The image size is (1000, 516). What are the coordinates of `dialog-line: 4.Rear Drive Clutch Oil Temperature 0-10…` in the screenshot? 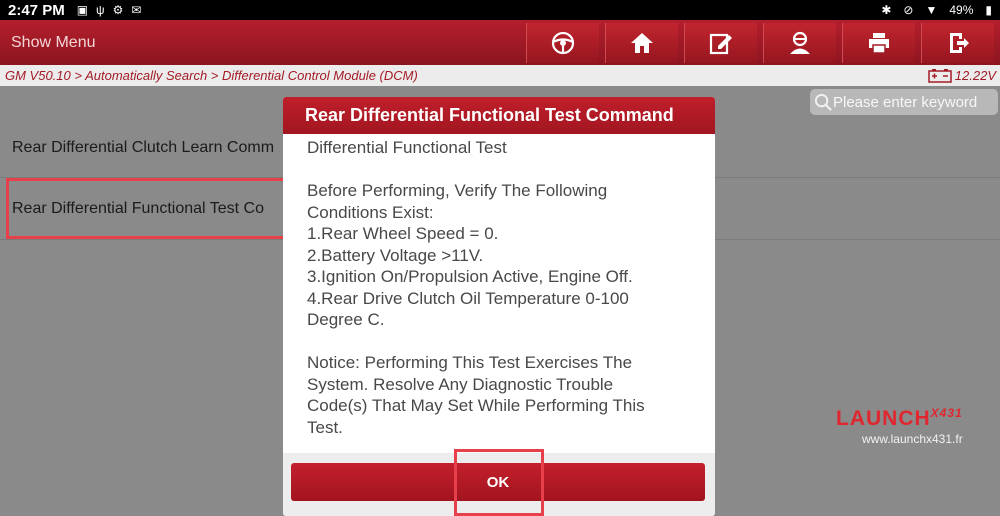 It's located at (468, 298).